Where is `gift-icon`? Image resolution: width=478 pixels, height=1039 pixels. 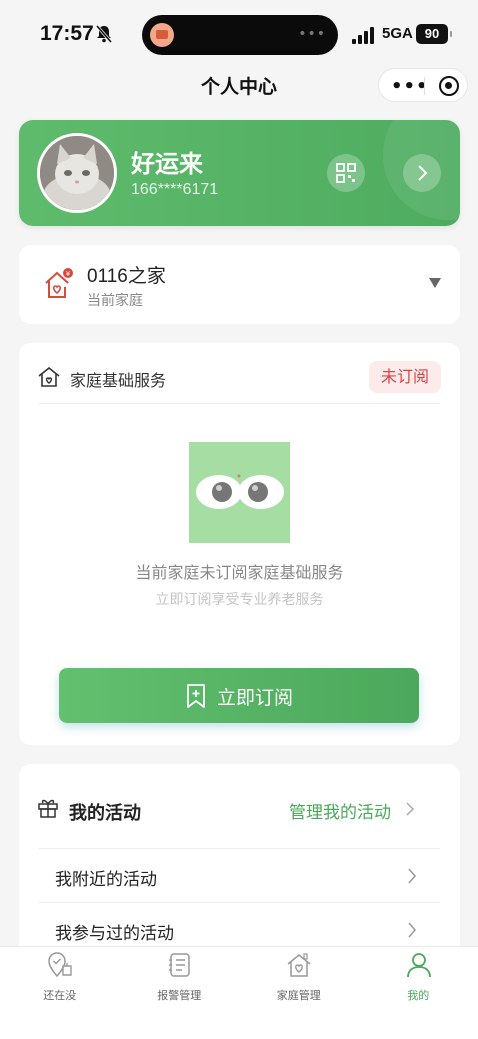 gift-icon is located at coordinates (48, 808).